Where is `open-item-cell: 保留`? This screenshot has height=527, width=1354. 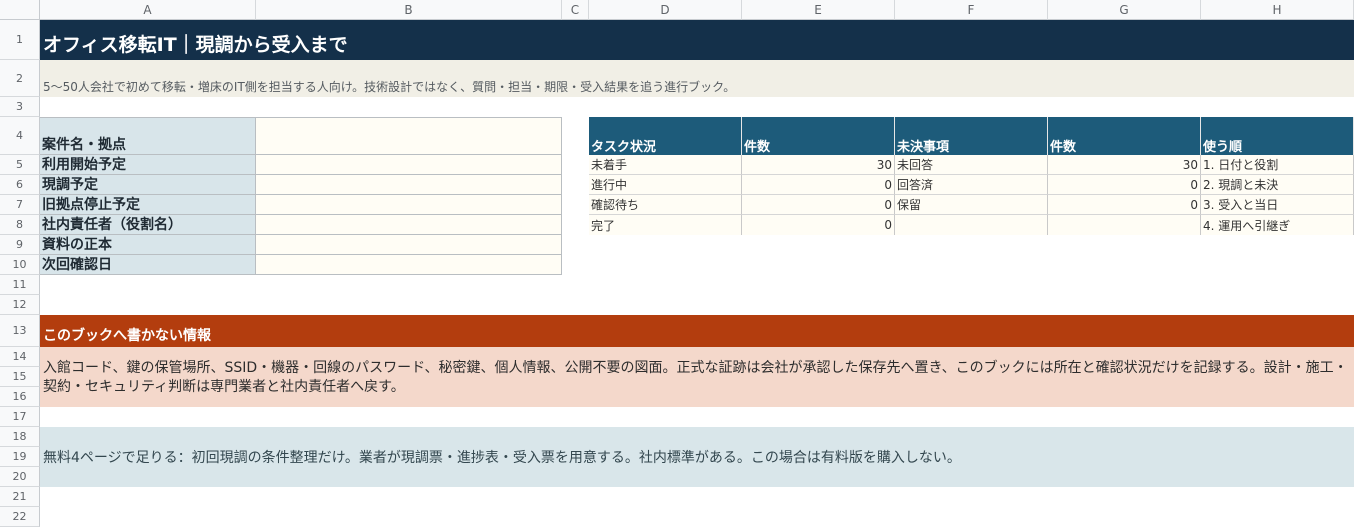 open-item-cell: 保留 is located at coordinates (971, 205).